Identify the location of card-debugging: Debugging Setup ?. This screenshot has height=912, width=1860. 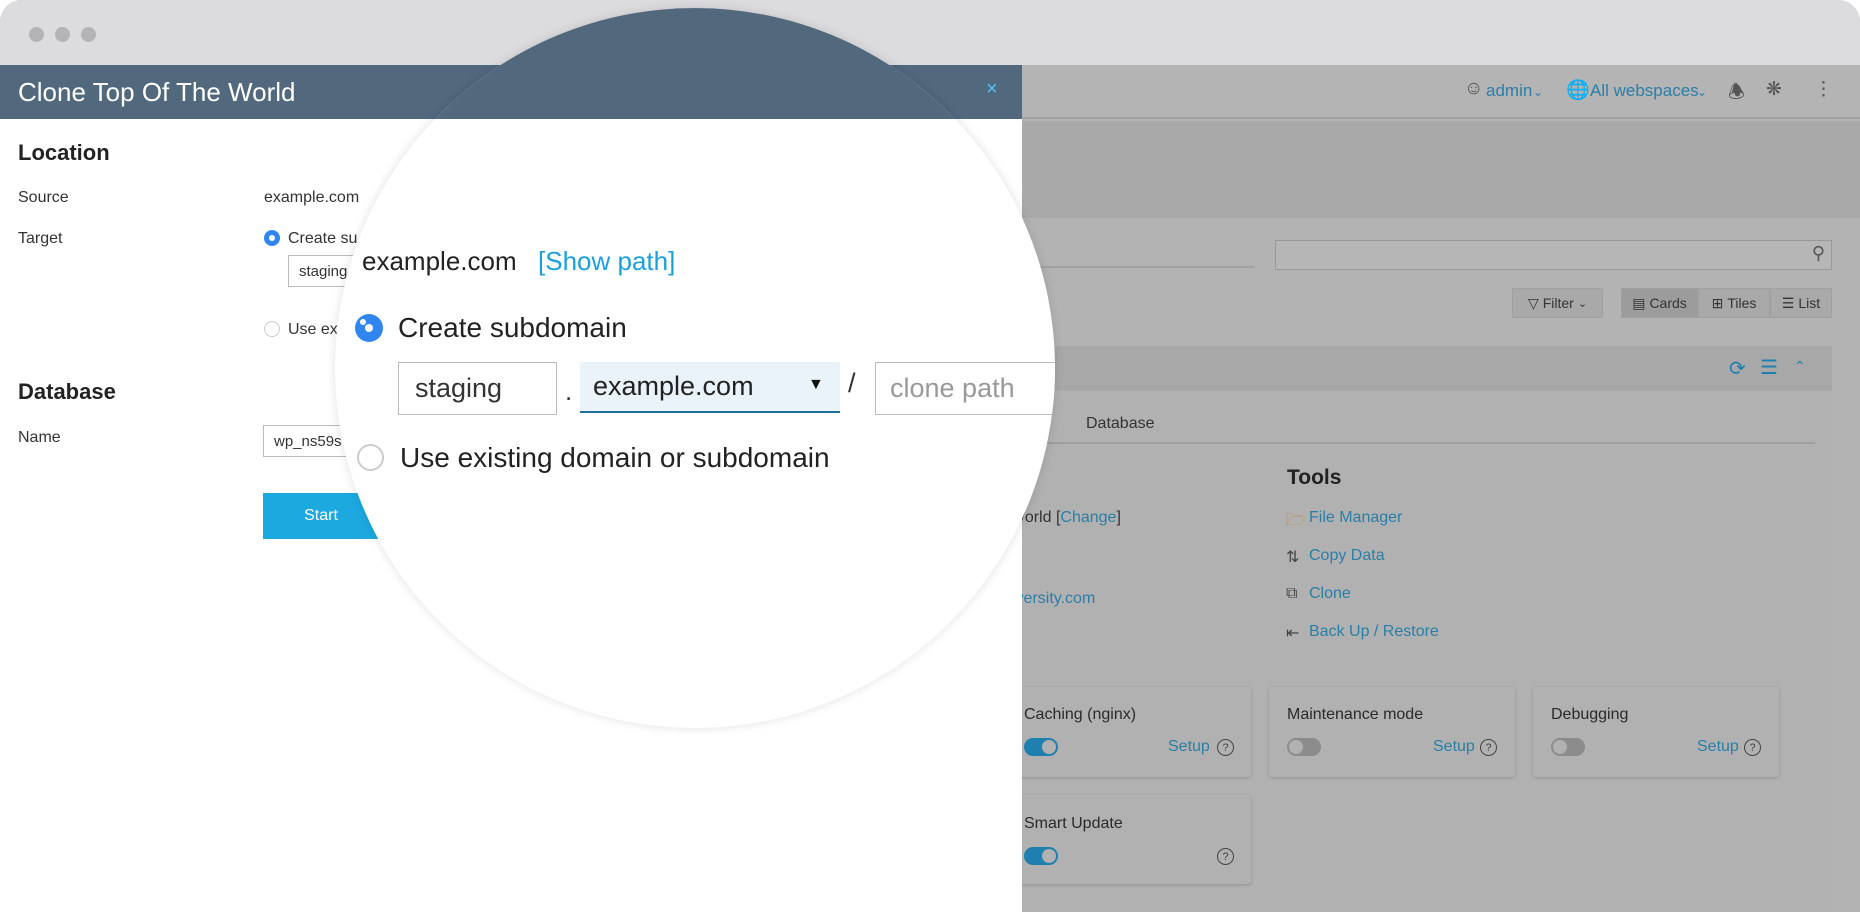
(1656, 732).